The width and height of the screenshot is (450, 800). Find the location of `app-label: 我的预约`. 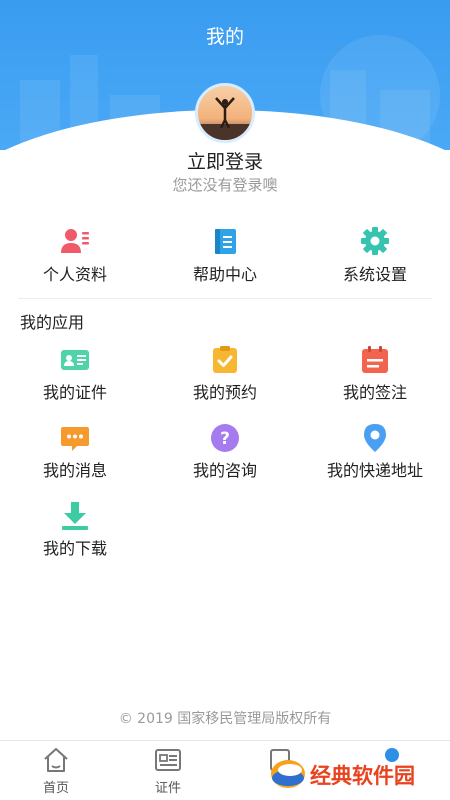

app-label: 我的预约 is located at coordinates (224, 392).